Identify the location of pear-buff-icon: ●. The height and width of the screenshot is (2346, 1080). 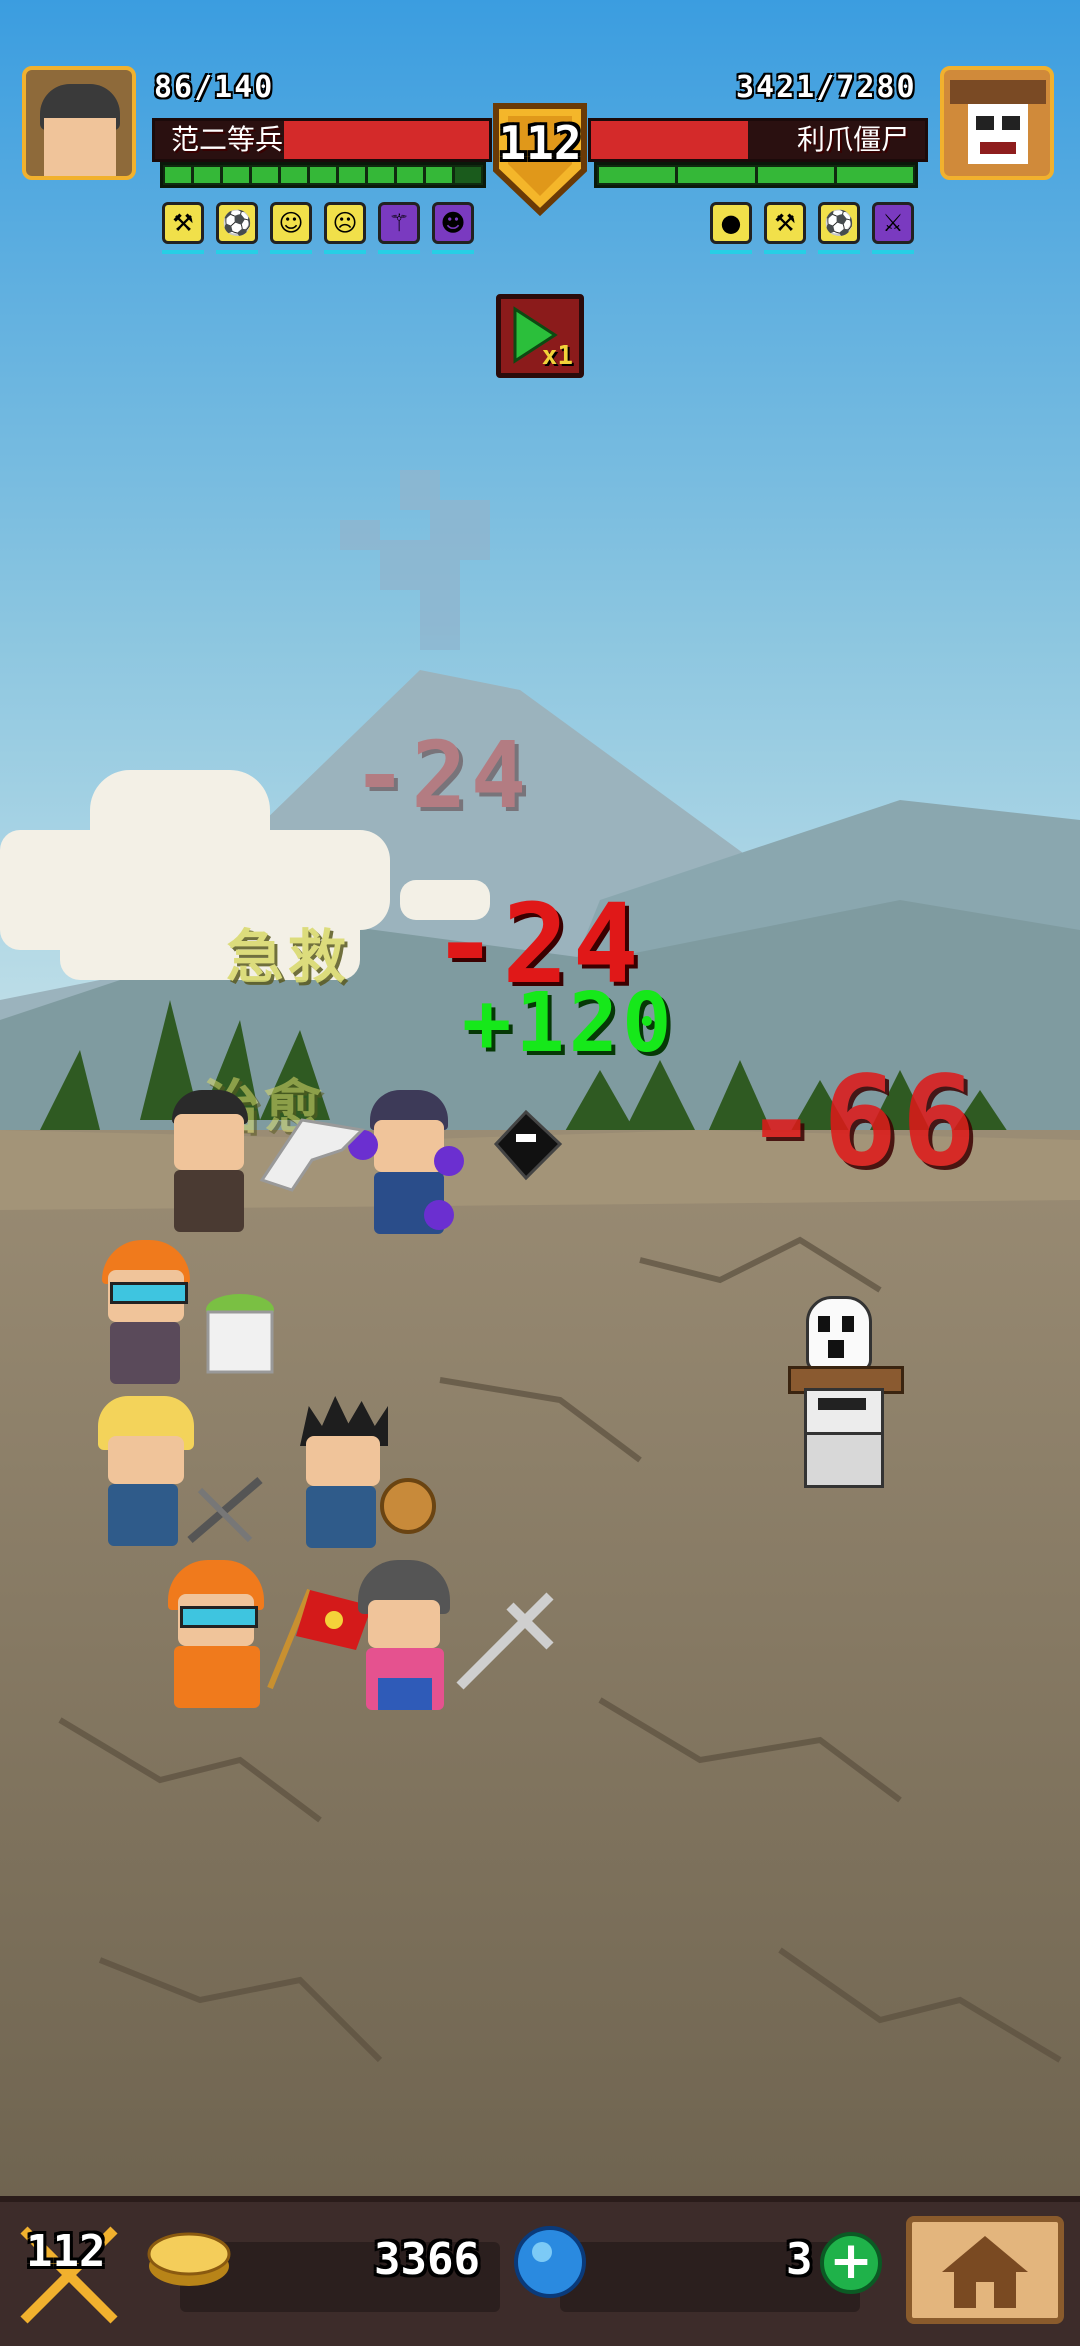
(731, 223).